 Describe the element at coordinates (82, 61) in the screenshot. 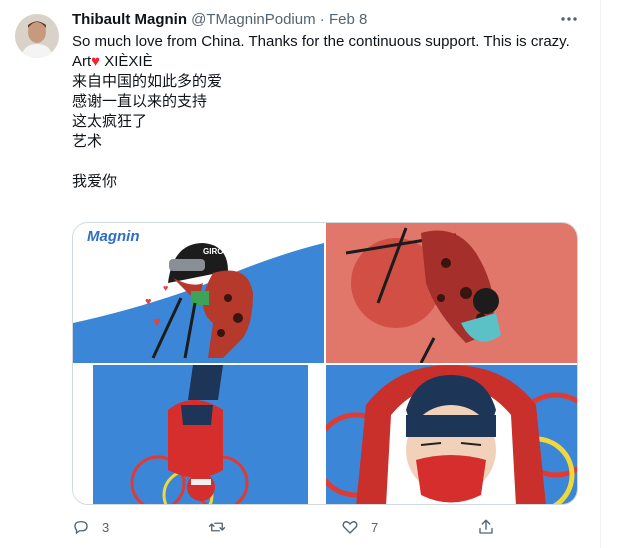

I see `tweet-text-art: Art` at that location.